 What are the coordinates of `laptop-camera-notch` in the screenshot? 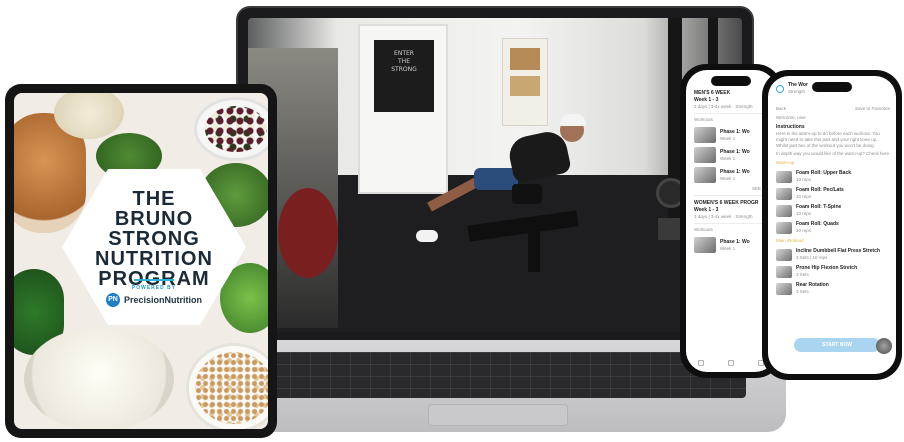 It's located at (495, 13).